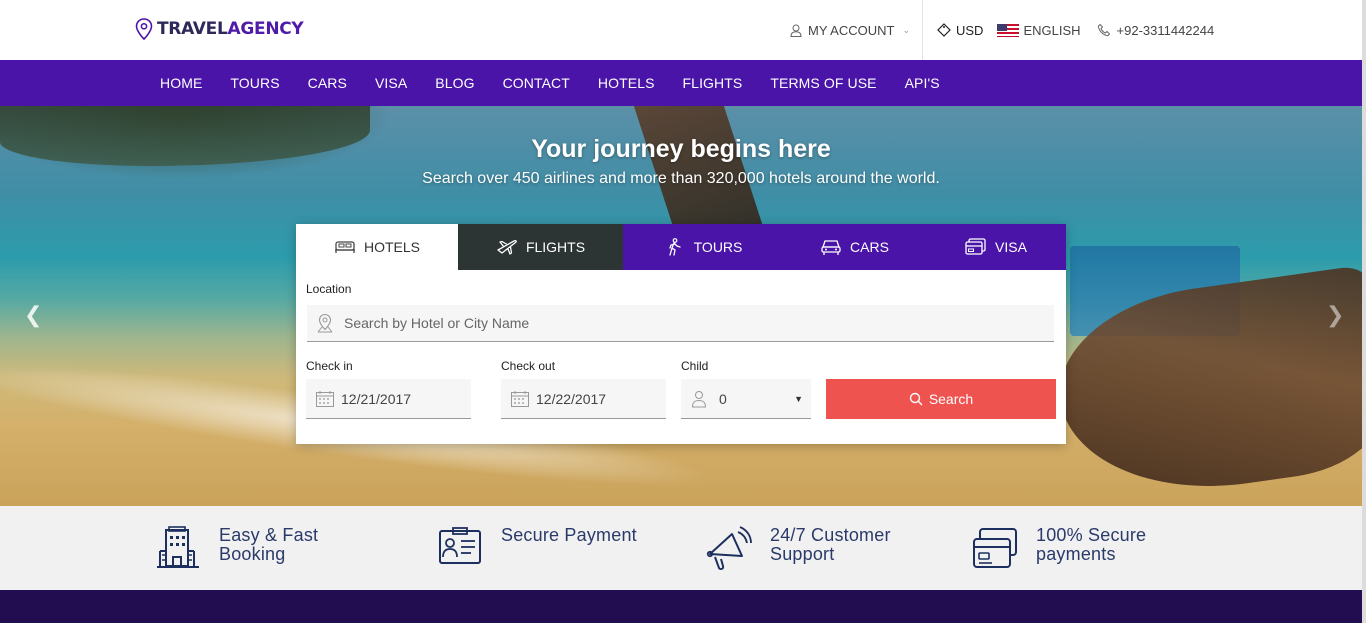 This screenshot has width=1366, height=623. What do you see at coordinates (681, 149) in the screenshot?
I see `hero-title: Your journey begins here` at bounding box center [681, 149].